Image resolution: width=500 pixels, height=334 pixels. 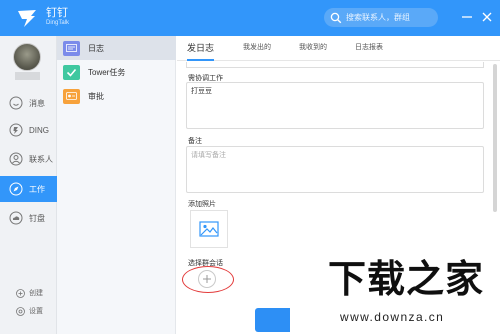 I want to click on submenu-item-approval: 审批, so click(x=116, y=96).